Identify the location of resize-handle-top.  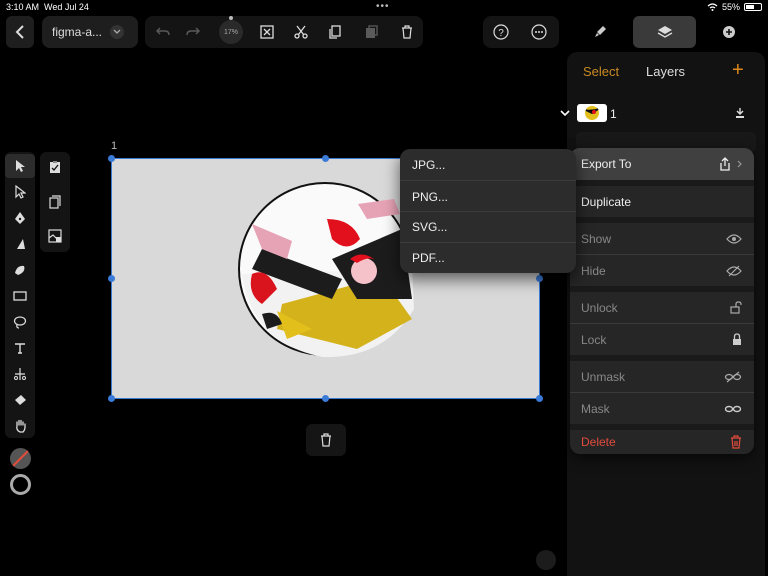
(325, 158).